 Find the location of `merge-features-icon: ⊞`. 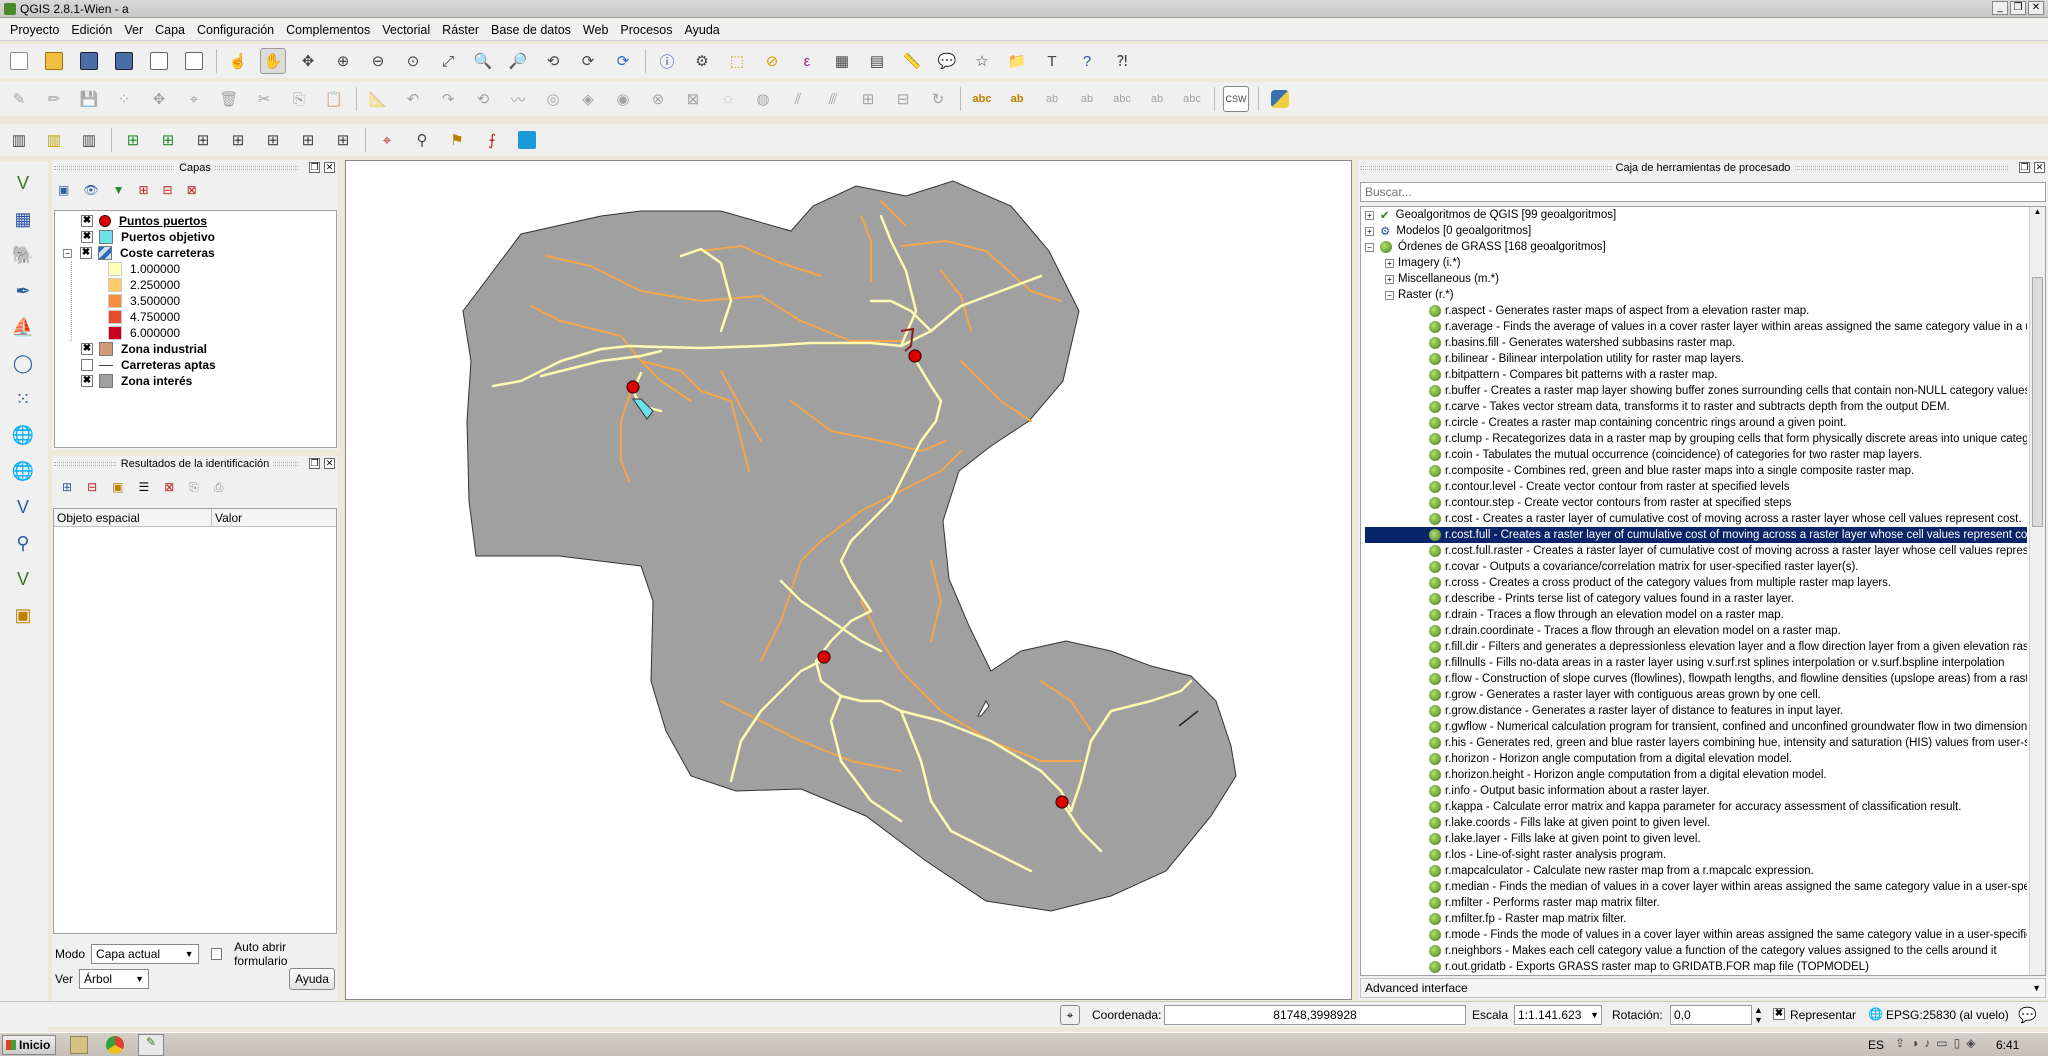

merge-features-icon: ⊞ is located at coordinates (868, 99).